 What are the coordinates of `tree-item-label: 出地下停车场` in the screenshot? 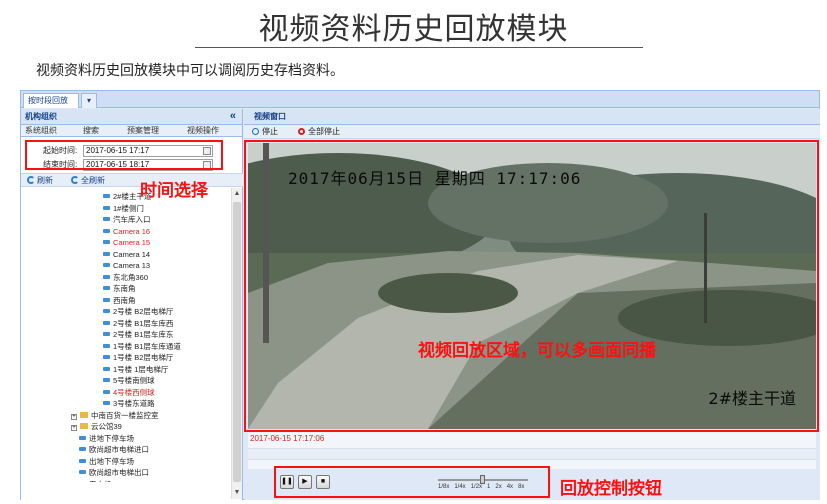 It's located at (111, 461).